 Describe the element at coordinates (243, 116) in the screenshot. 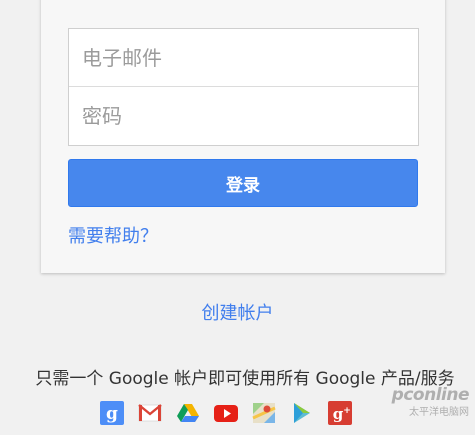

I see `password-field` at that location.